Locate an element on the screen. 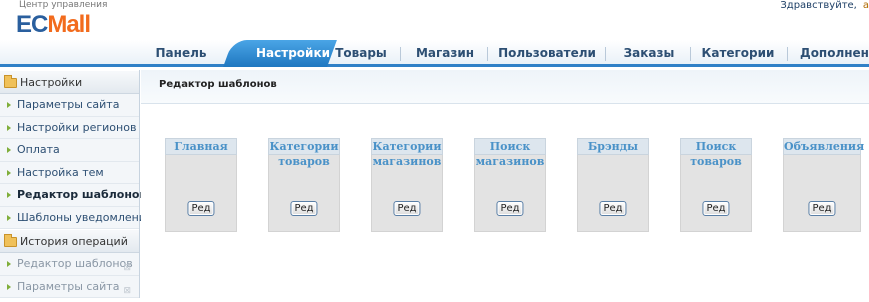 The height and width of the screenshot is (302, 869). tab-goods: Товары is located at coordinates (361, 53).